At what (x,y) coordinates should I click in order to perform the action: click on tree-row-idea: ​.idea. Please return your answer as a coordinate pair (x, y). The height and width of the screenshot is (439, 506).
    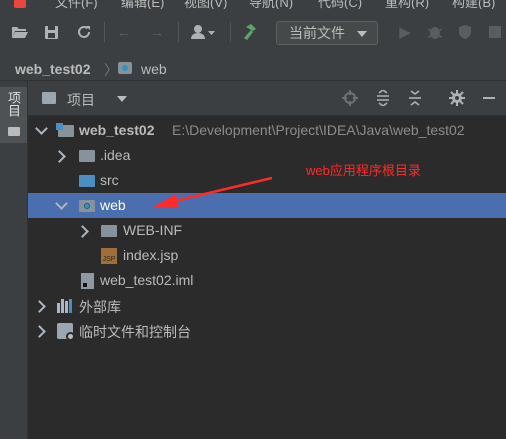
    Looking at the image, I should click on (267, 155).